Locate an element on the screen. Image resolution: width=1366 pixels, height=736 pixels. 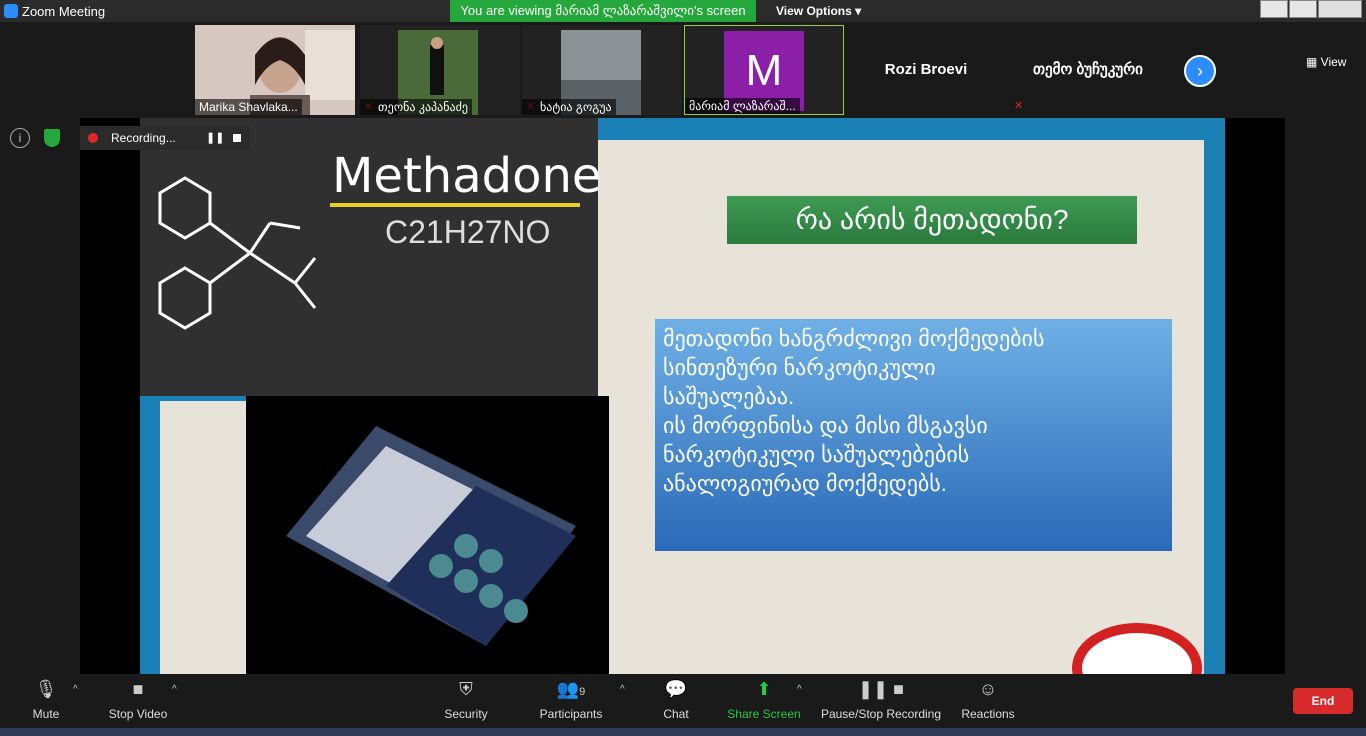
os-taskbar is located at coordinates (683, 732).